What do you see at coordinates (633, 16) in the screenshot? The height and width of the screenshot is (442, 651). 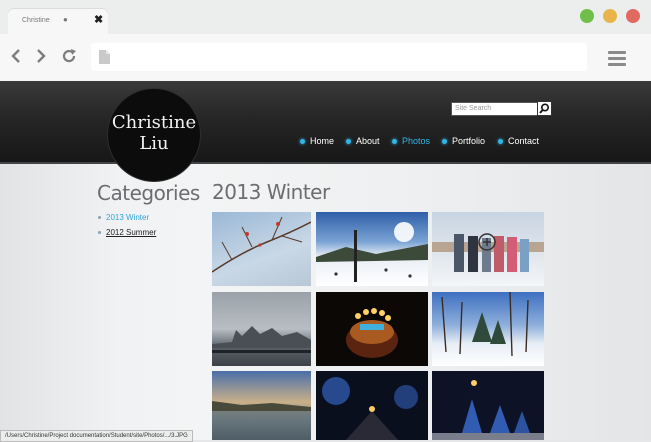 I see `window-close-button` at bounding box center [633, 16].